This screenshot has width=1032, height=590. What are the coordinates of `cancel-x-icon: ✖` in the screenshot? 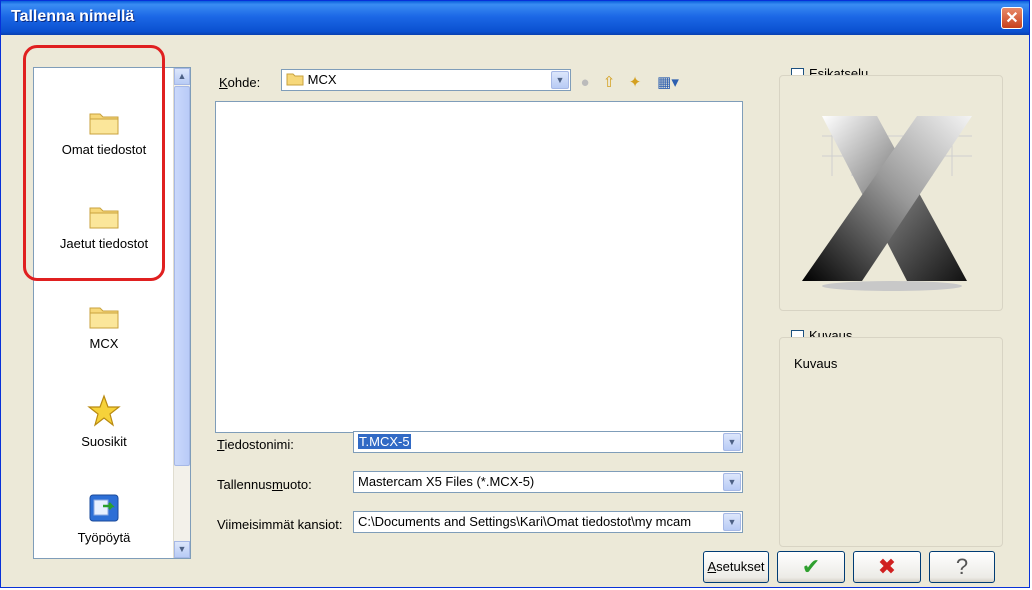 It's located at (887, 566).